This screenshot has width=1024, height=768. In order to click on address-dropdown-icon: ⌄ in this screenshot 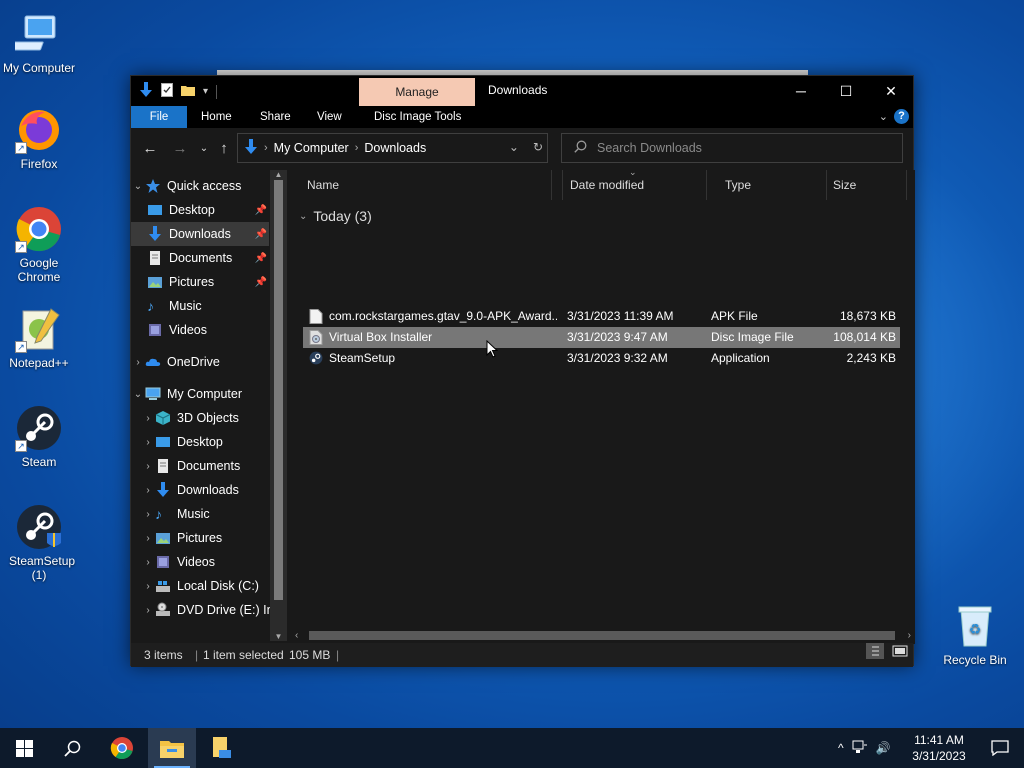, I will do `click(514, 147)`.